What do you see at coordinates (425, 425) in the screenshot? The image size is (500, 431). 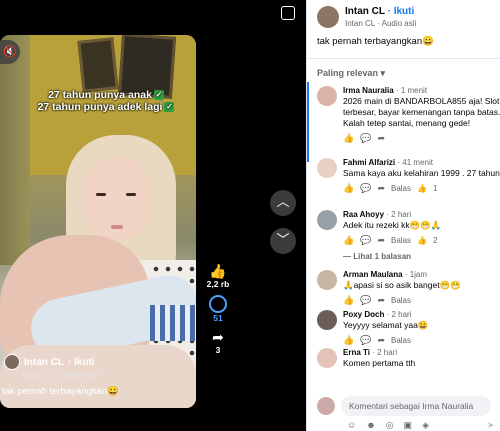 I see `sticker-pack-icon: ◈` at bounding box center [425, 425].